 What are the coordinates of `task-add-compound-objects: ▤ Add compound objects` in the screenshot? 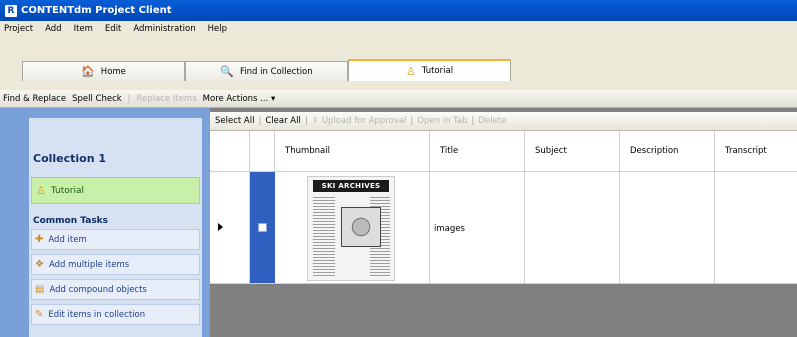 It's located at (115, 289).